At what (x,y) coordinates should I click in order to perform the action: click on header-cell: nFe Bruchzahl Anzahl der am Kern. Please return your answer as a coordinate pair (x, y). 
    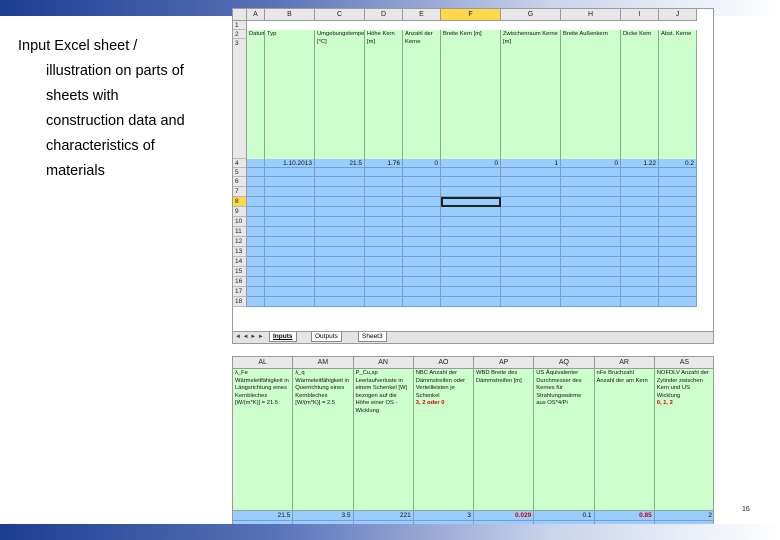
    Looking at the image, I should click on (624, 440).